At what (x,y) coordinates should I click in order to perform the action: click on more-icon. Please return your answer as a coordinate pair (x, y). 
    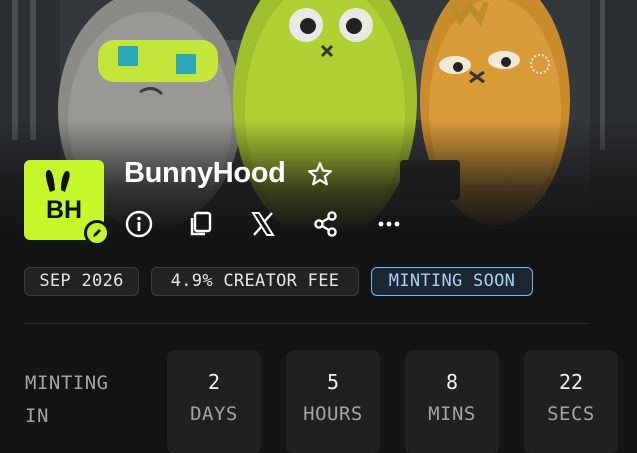
    Looking at the image, I should click on (389, 224).